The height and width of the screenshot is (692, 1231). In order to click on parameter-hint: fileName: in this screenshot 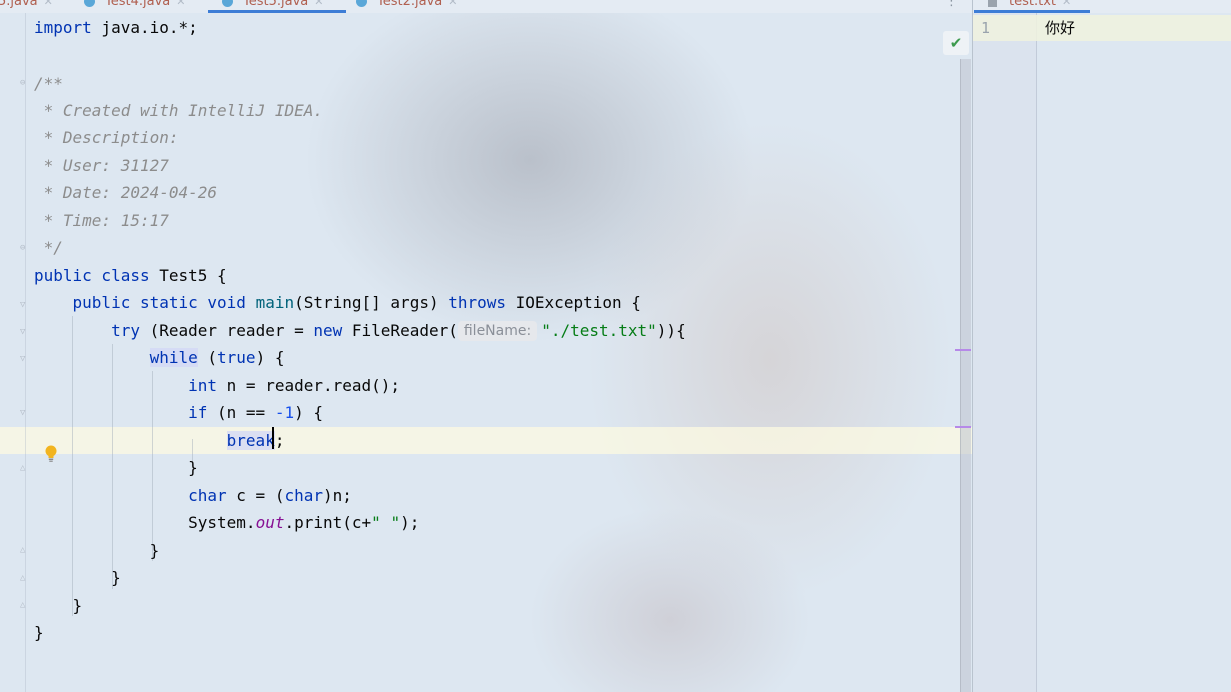, I will do `click(497, 331)`.